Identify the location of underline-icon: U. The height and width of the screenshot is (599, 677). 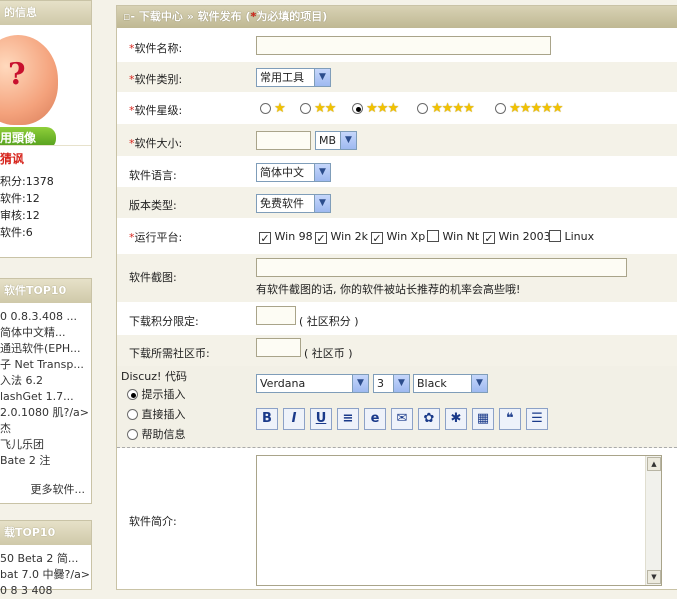
(321, 419).